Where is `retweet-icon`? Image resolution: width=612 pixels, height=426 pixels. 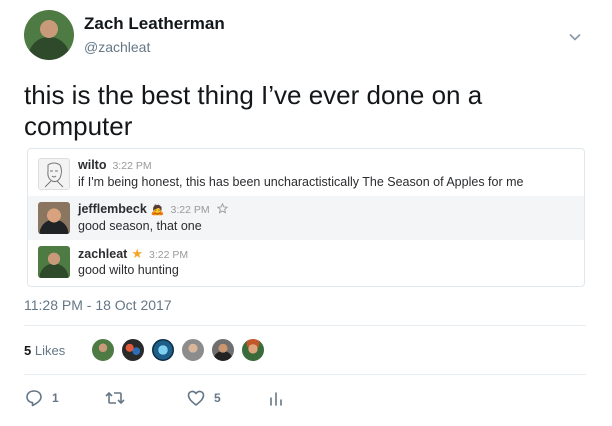 retweet-icon is located at coordinates (115, 398).